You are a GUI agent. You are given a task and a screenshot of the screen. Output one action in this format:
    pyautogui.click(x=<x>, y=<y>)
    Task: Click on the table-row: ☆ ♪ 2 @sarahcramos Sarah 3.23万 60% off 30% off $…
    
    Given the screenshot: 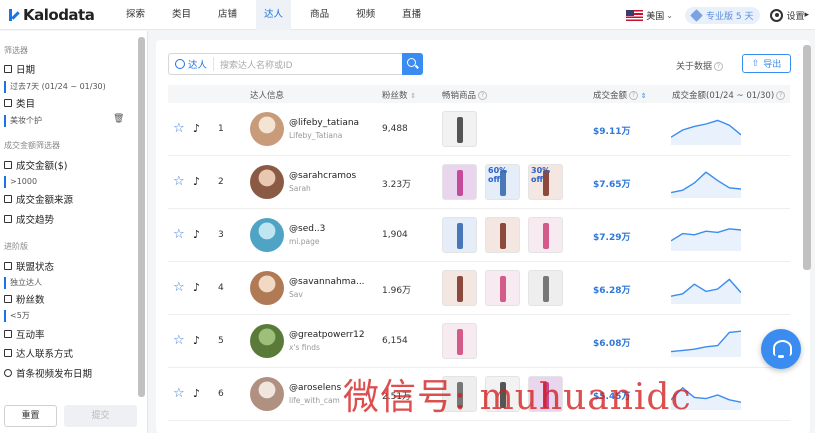 What is the action you would take?
    pyautogui.click(x=479, y=182)
    